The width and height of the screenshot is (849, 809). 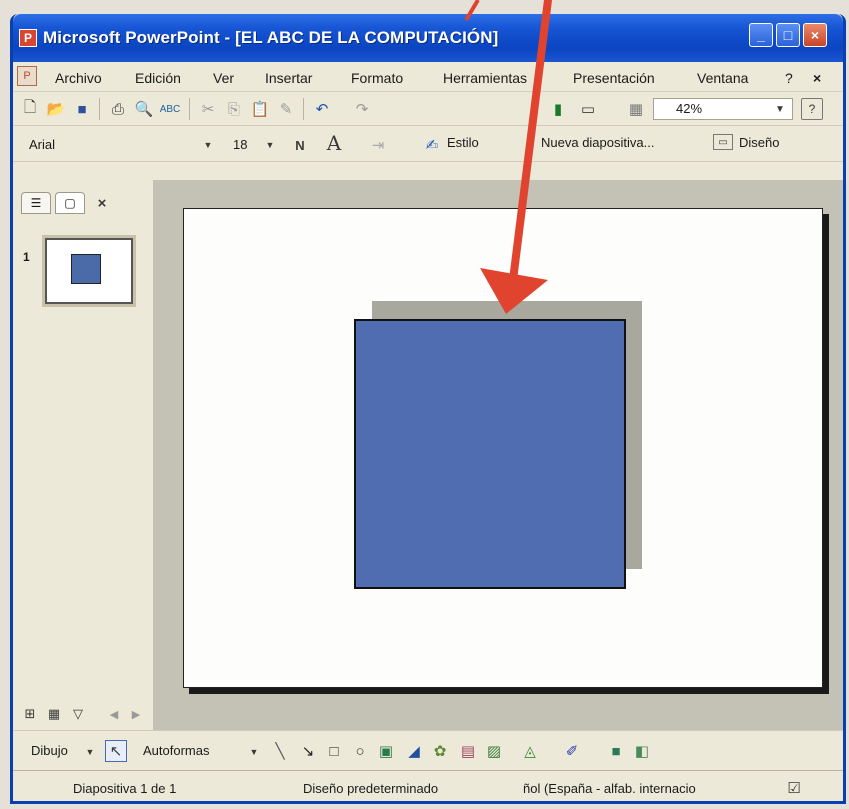 What do you see at coordinates (208, 145) in the screenshot?
I see `font-dropdown-icon: ▼` at bounding box center [208, 145].